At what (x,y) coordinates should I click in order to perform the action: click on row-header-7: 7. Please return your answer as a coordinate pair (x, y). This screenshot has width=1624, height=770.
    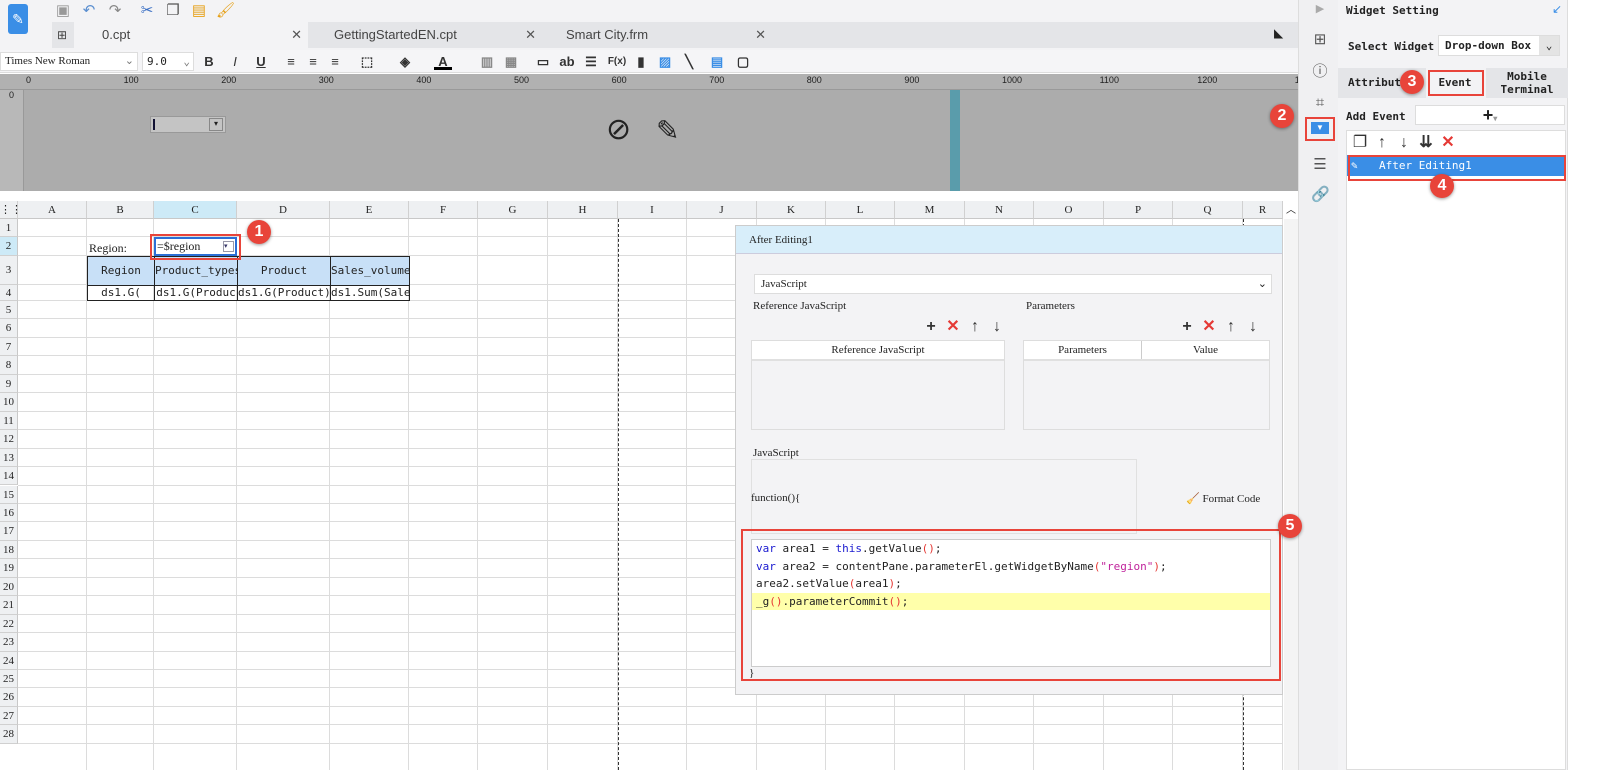
    Looking at the image, I should click on (9, 347).